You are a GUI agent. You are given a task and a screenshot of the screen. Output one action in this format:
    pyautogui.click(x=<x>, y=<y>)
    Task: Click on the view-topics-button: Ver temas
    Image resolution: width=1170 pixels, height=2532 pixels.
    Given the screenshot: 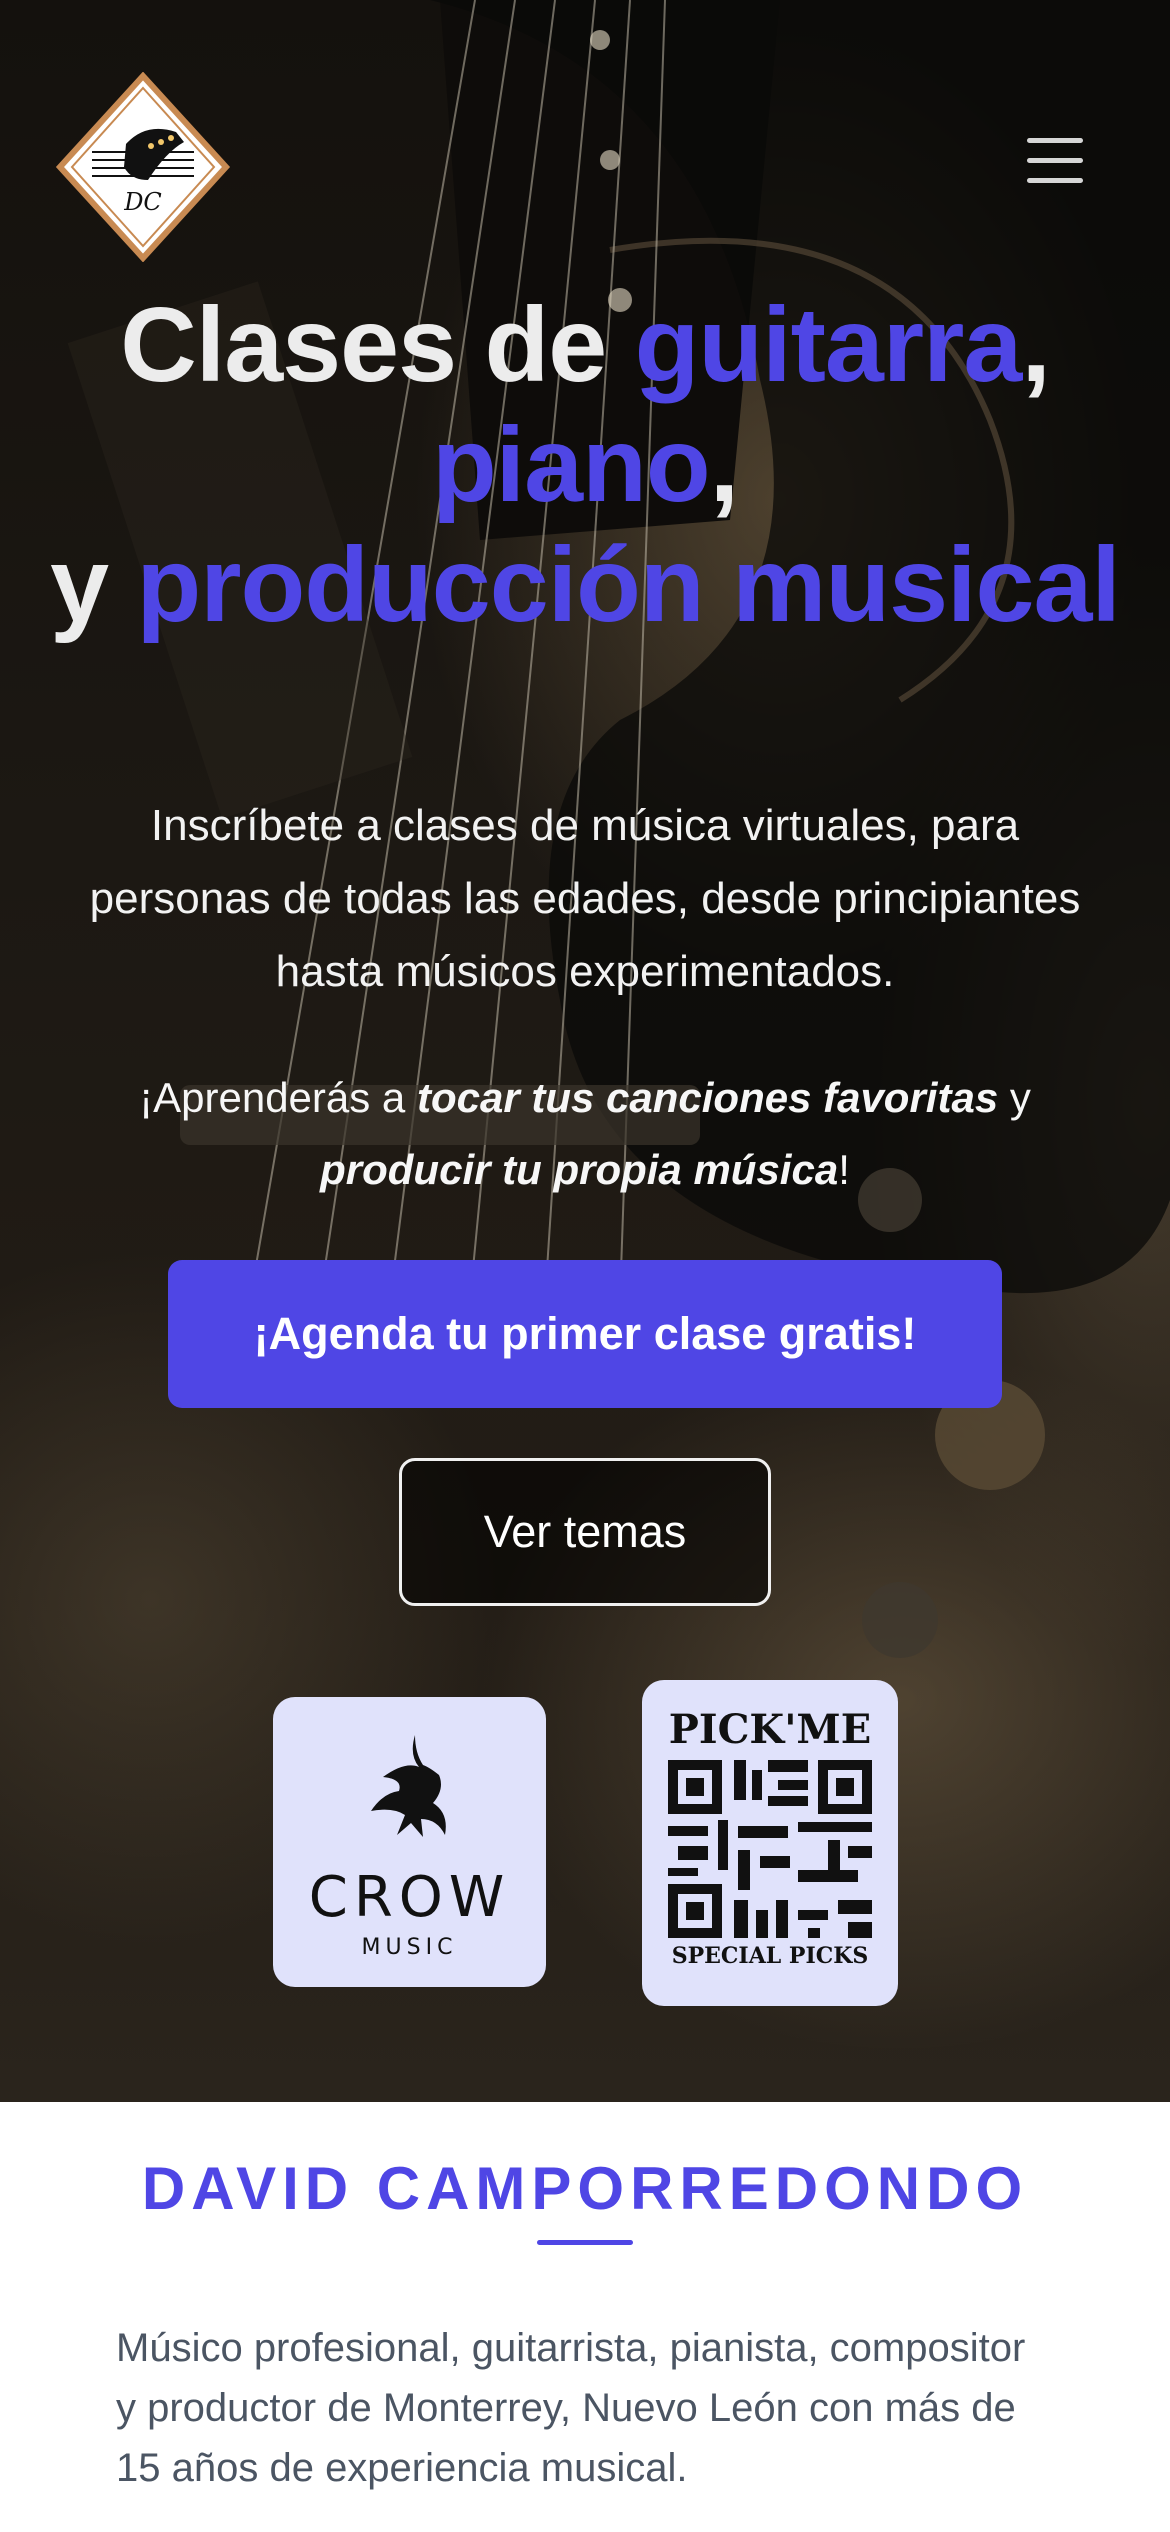 What is the action you would take?
    pyautogui.click(x=585, y=1532)
    